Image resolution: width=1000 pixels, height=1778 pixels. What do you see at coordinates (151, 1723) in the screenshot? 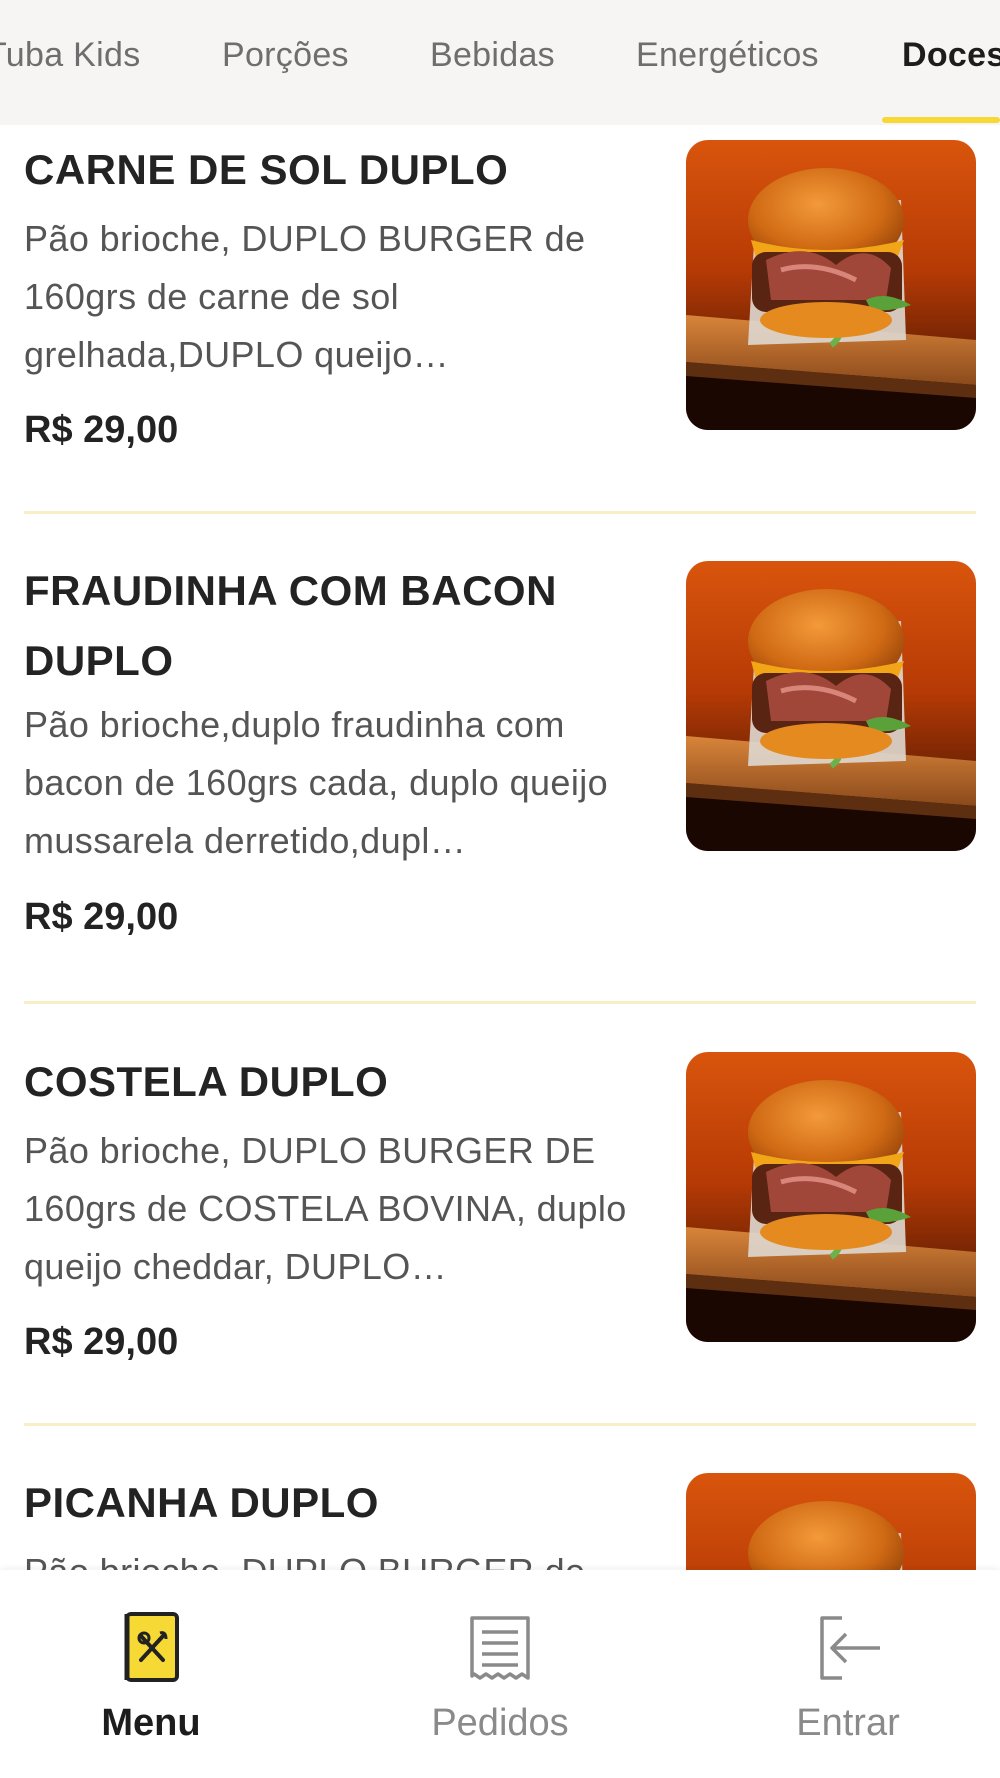
I see `nav-menu-label: Menu` at bounding box center [151, 1723].